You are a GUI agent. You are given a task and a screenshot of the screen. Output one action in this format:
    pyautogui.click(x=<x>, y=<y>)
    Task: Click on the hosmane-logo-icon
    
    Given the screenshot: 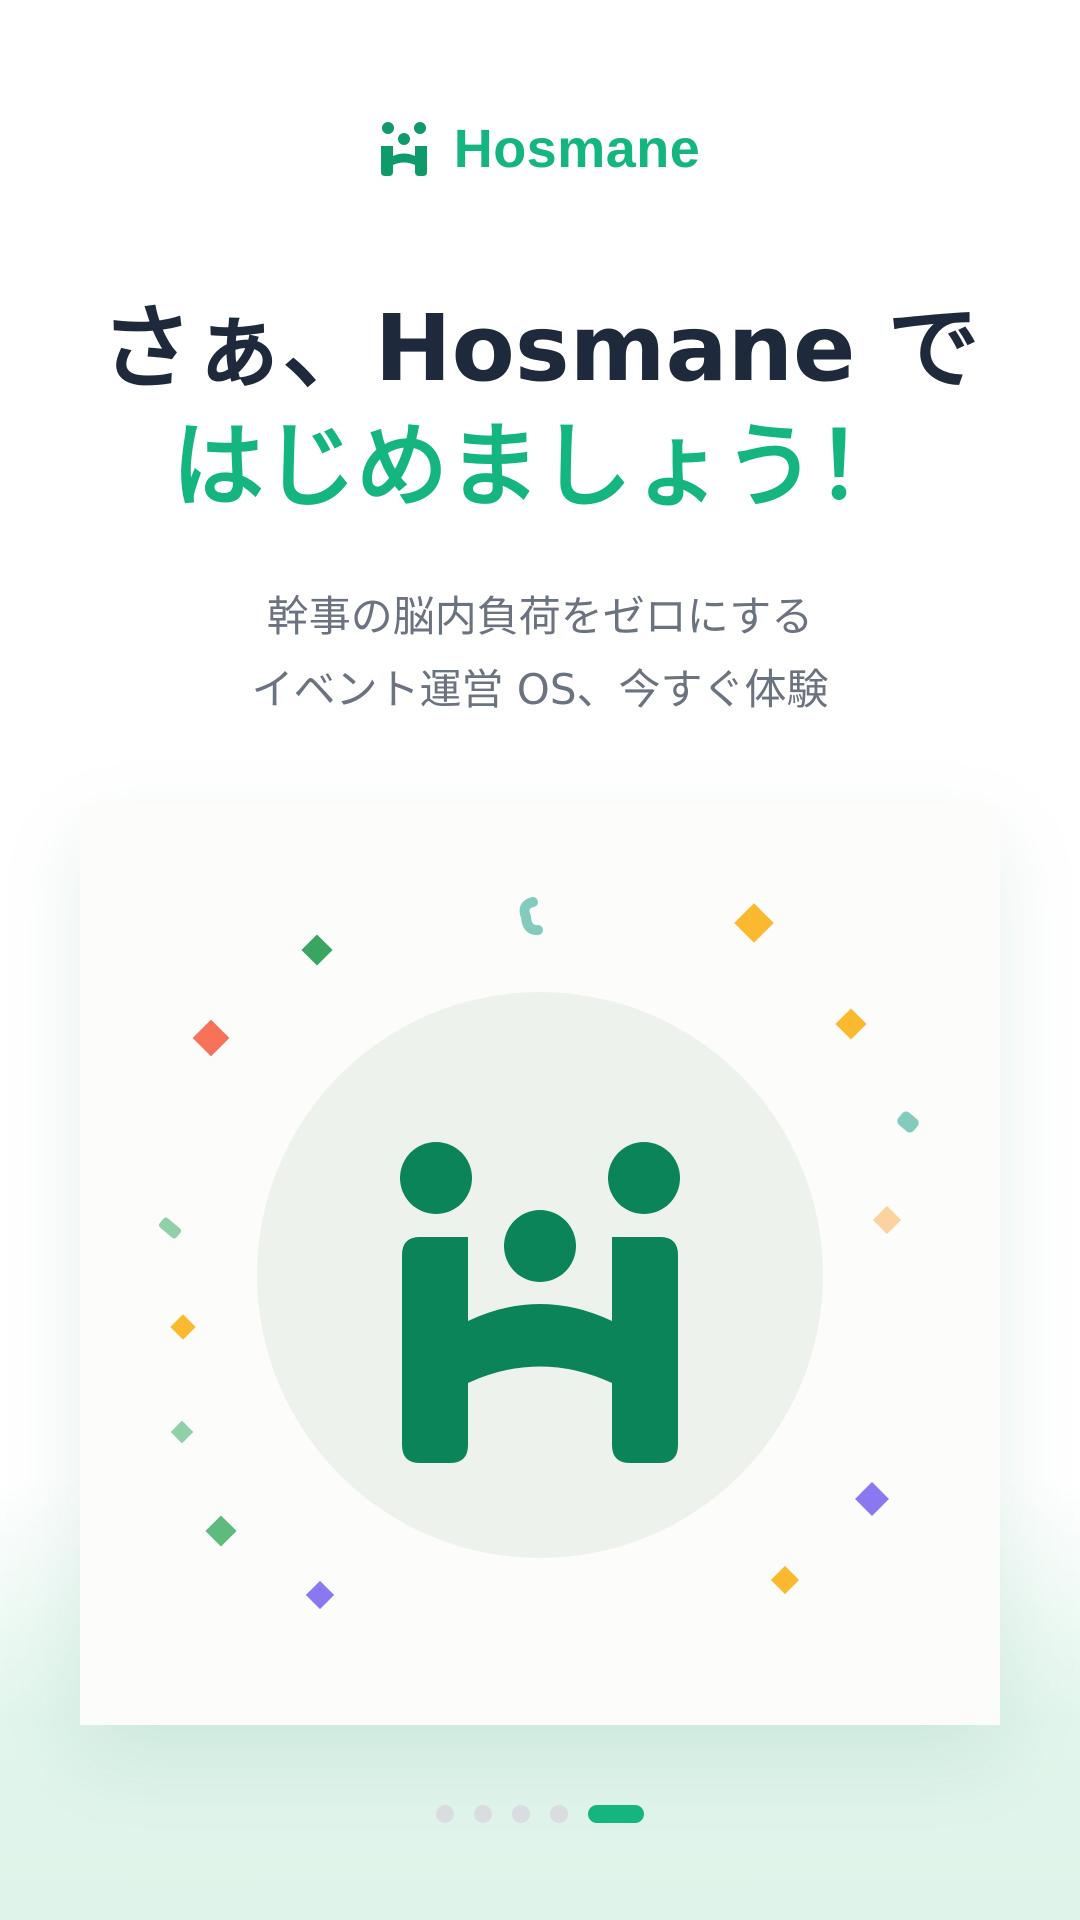 What is the action you would take?
    pyautogui.click(x=403, y=149)
    